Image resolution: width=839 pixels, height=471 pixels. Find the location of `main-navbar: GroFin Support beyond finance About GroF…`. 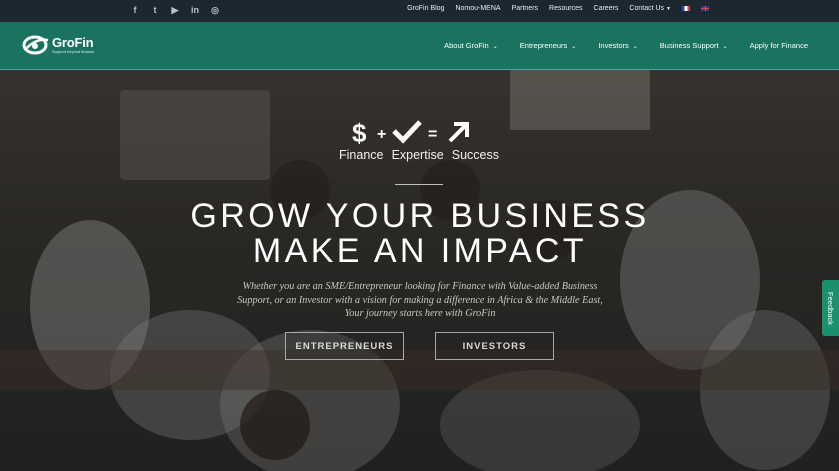

main-navbar: GroFin Support beyond finance About GroF… is located at coordinates (419, 46).